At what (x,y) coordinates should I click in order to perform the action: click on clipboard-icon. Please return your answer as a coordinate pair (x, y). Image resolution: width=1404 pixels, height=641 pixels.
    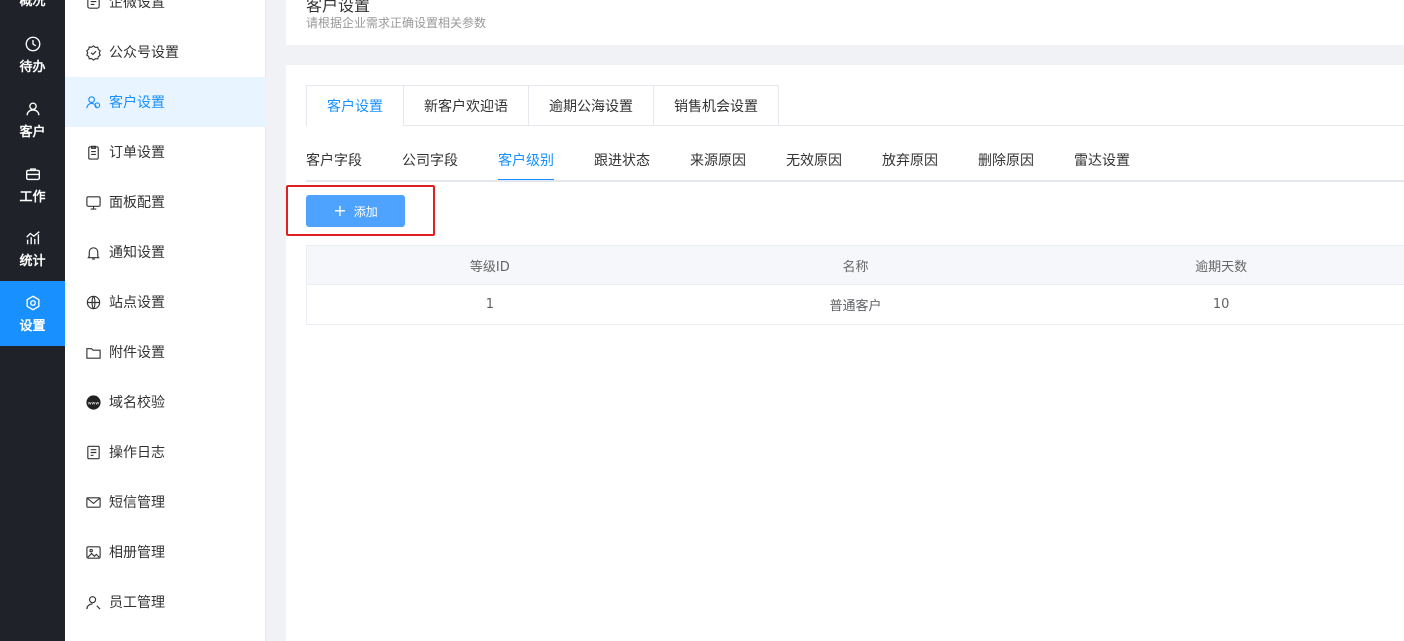
    Looking at the image, I should click on (93, 152).